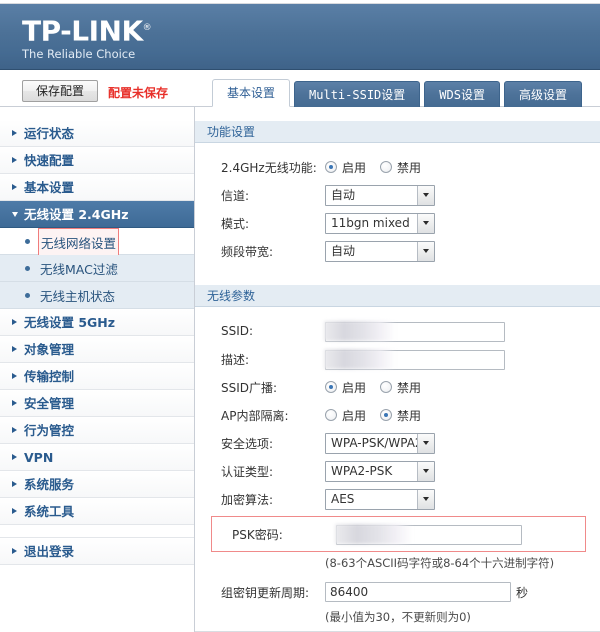  What do you see at coordinates (386, 167) in the screenshot?
I see `radio-wireless-enable-off` at bounding box center [386, 167].